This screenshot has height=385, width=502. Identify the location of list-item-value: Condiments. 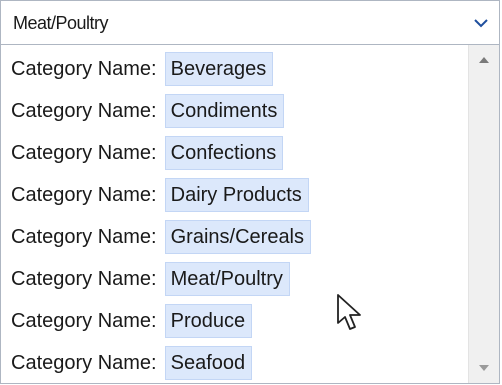
(224, 111).